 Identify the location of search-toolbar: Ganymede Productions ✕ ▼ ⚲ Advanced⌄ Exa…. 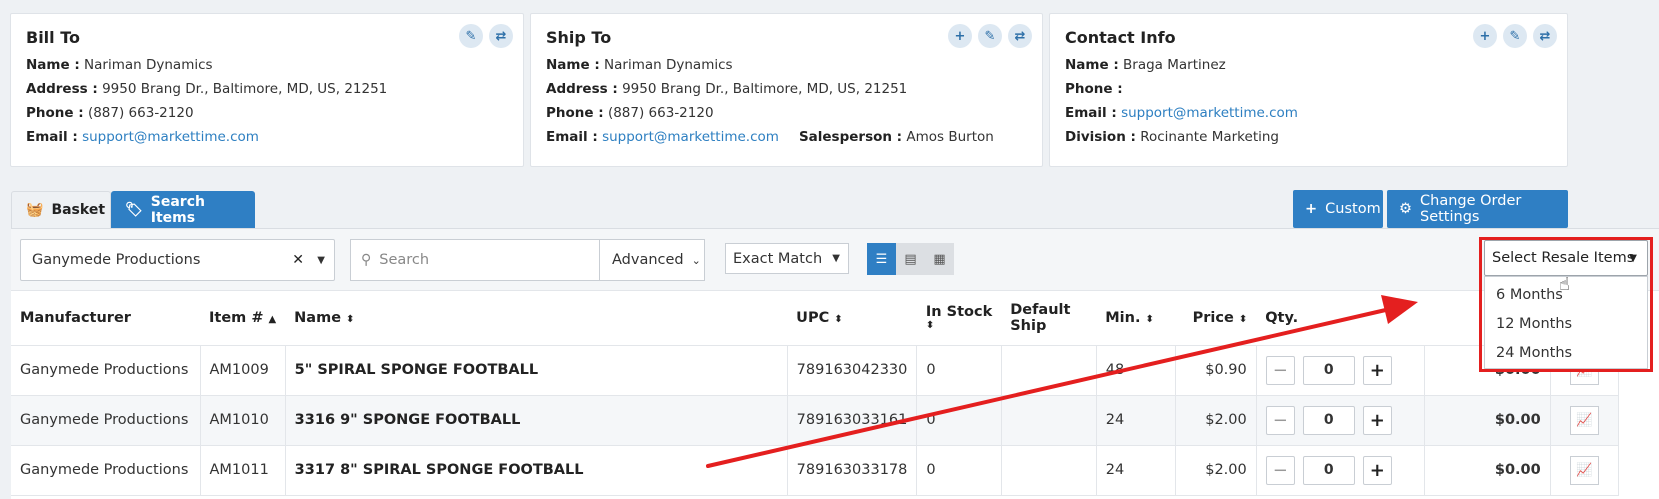
(835, 260).